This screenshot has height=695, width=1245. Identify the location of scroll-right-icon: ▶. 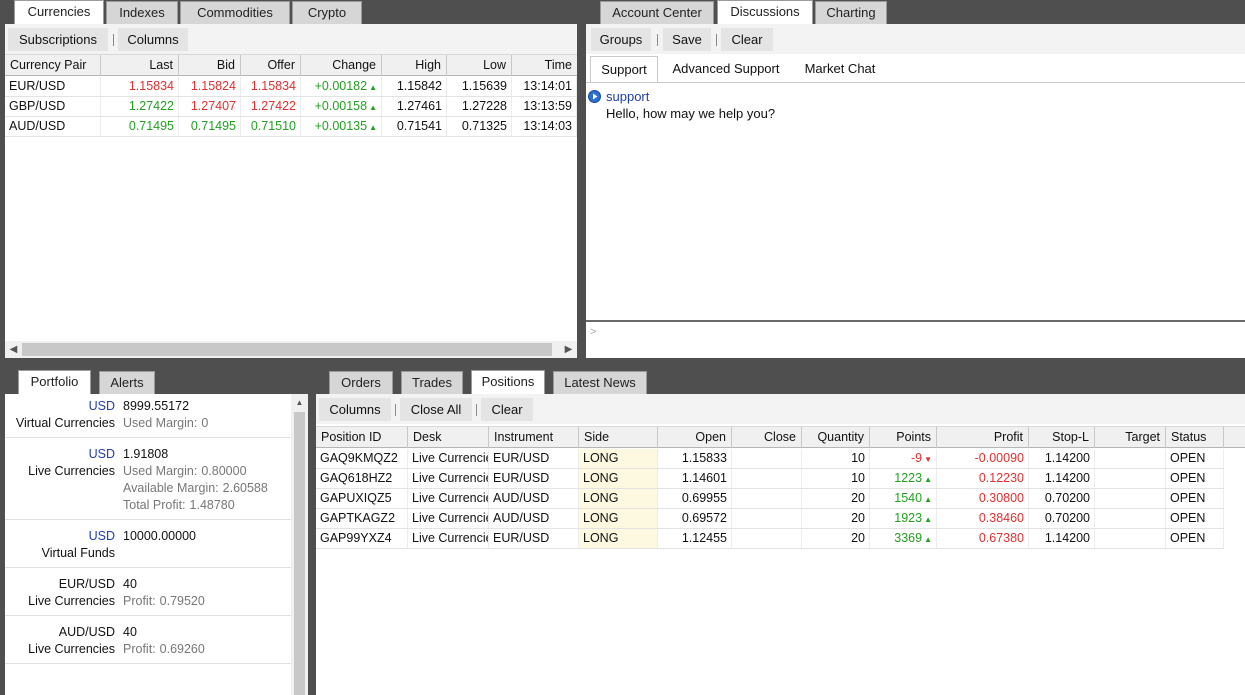
(568, 349).